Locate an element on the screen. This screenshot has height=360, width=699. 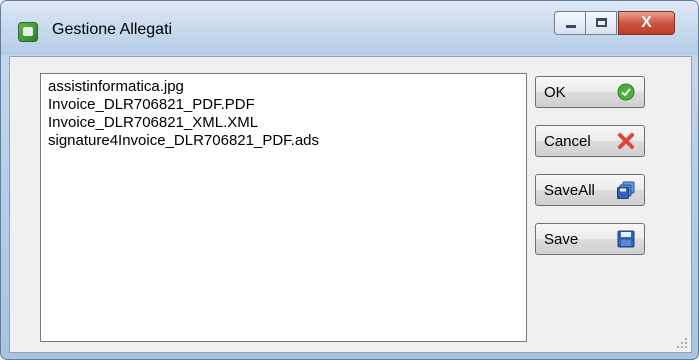
close-button: X is located at coordinates (646, 23).